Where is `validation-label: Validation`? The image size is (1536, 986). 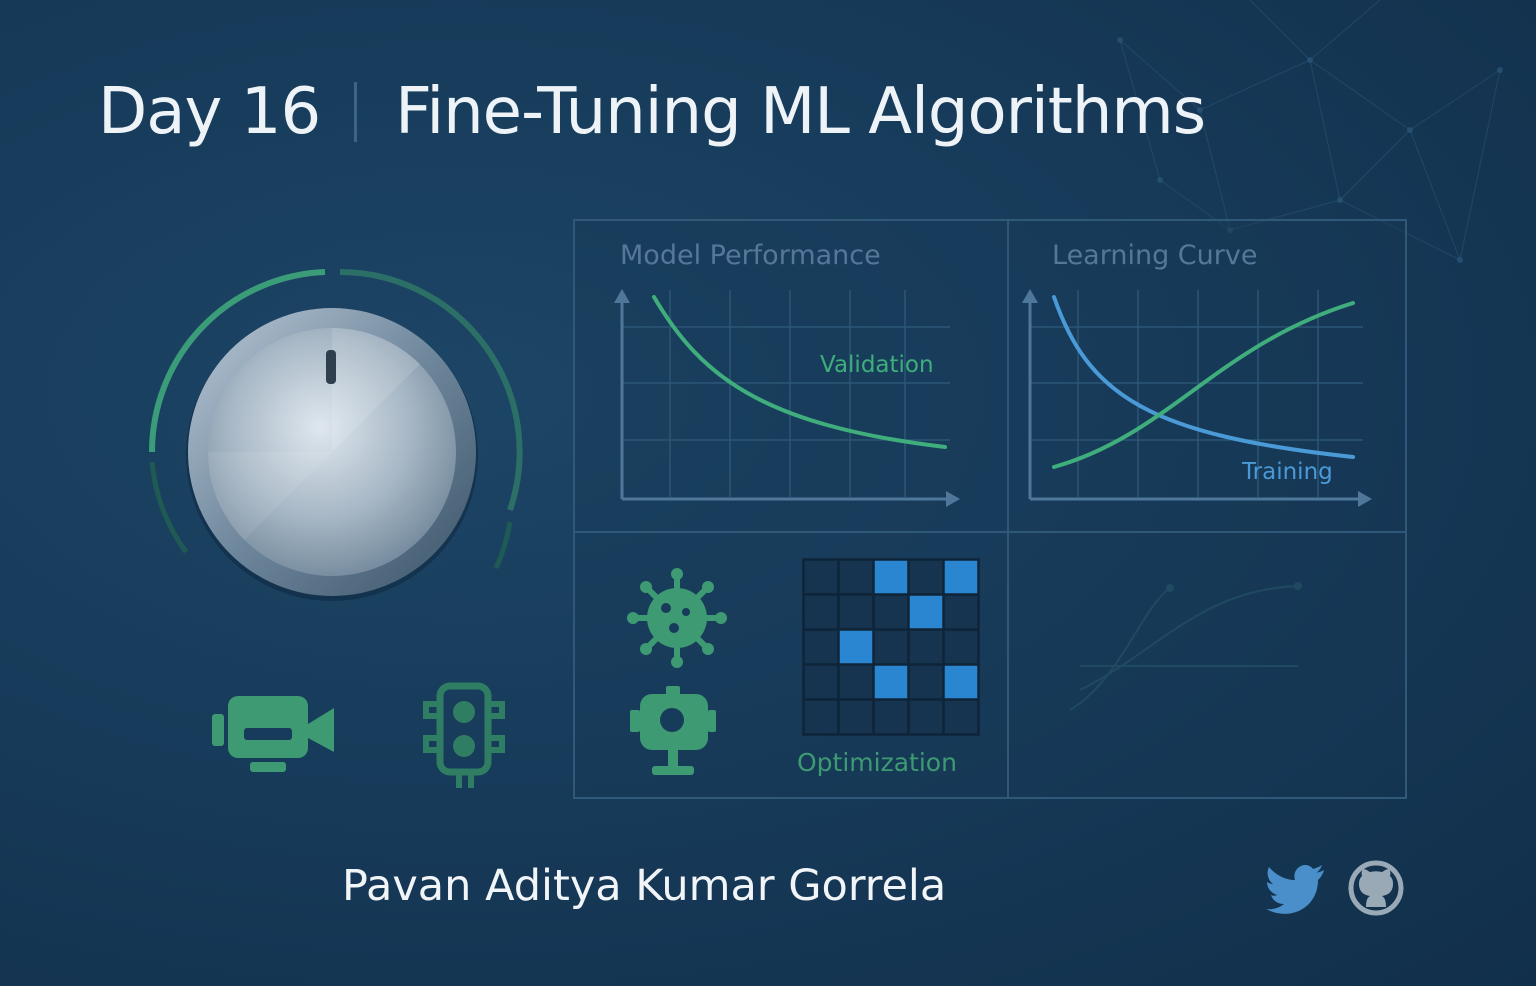
validation-label: Validation is located at coordinates (877, 365).